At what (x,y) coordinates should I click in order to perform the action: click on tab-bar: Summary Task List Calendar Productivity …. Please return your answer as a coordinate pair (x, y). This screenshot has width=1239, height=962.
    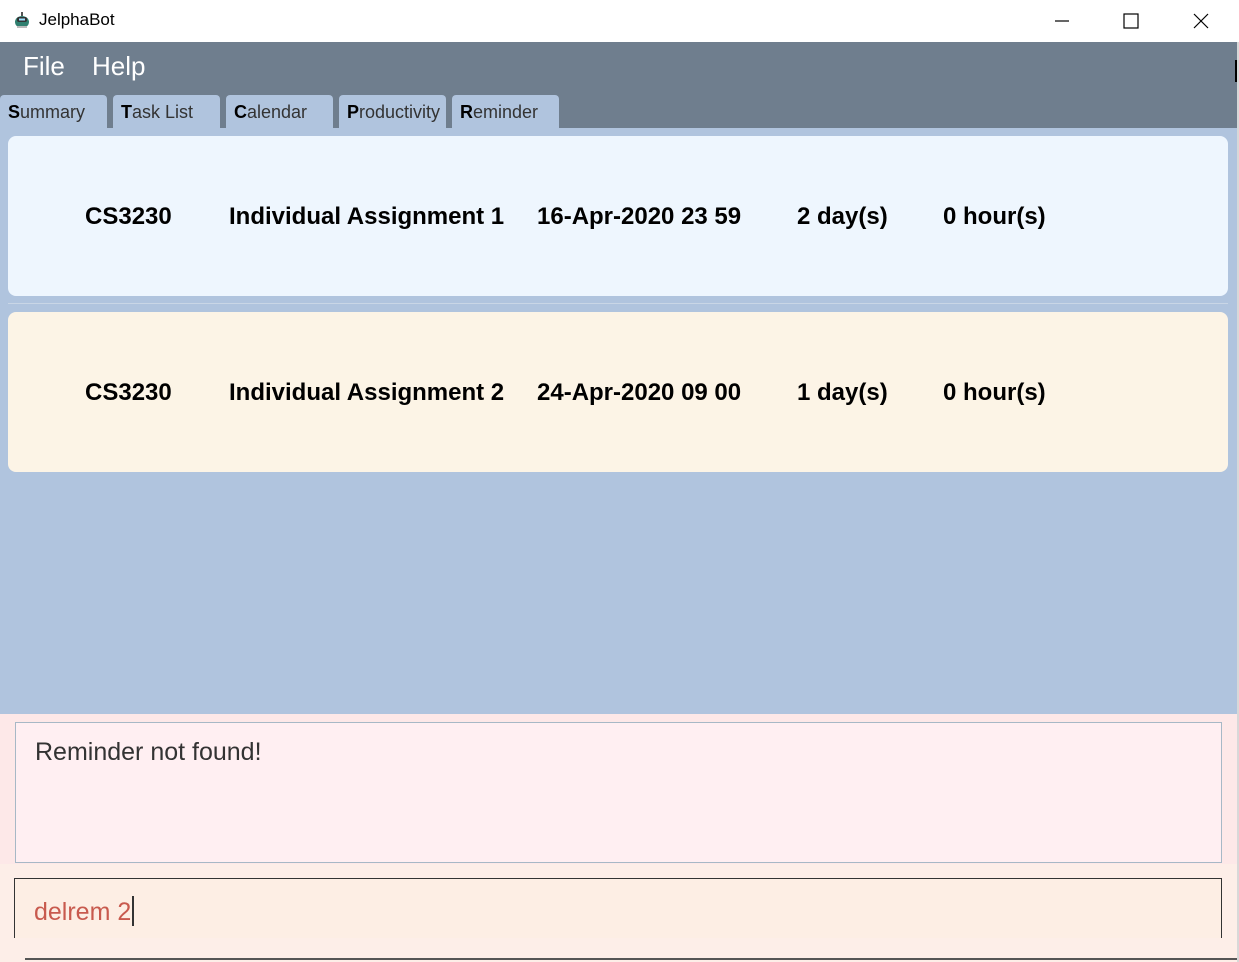
    Looking at the image, I should click on (619, 110).